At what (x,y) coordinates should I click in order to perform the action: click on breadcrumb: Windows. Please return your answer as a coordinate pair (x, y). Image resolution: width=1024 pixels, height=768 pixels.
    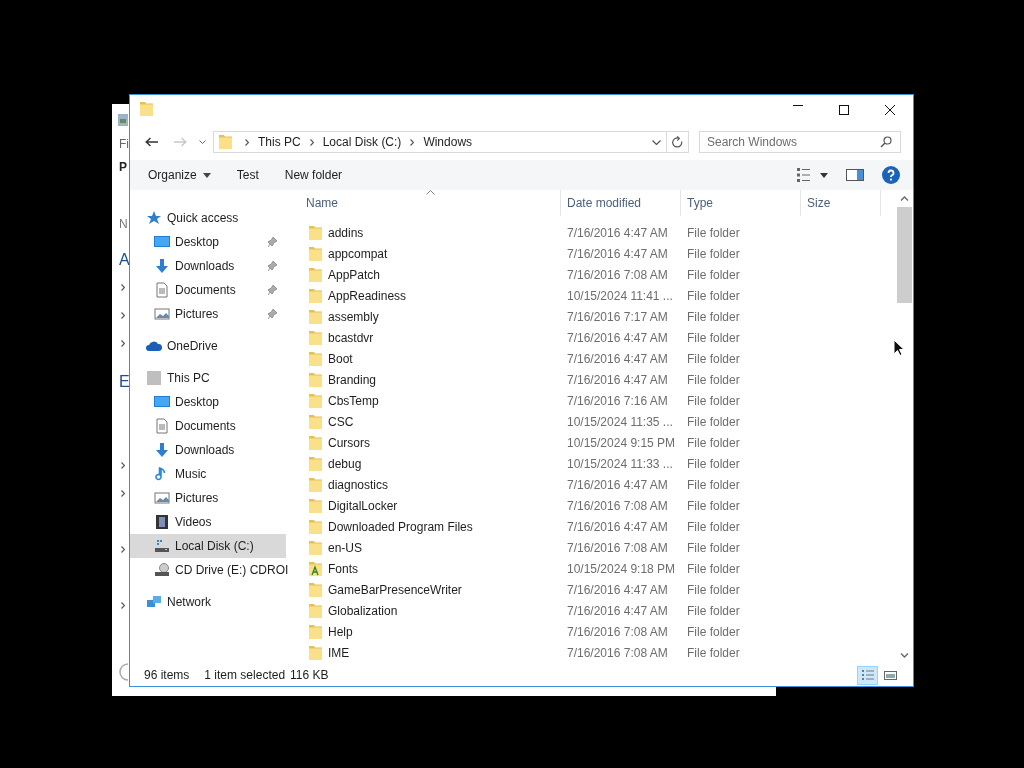
    Looking at the image, I should click on (448, 142).